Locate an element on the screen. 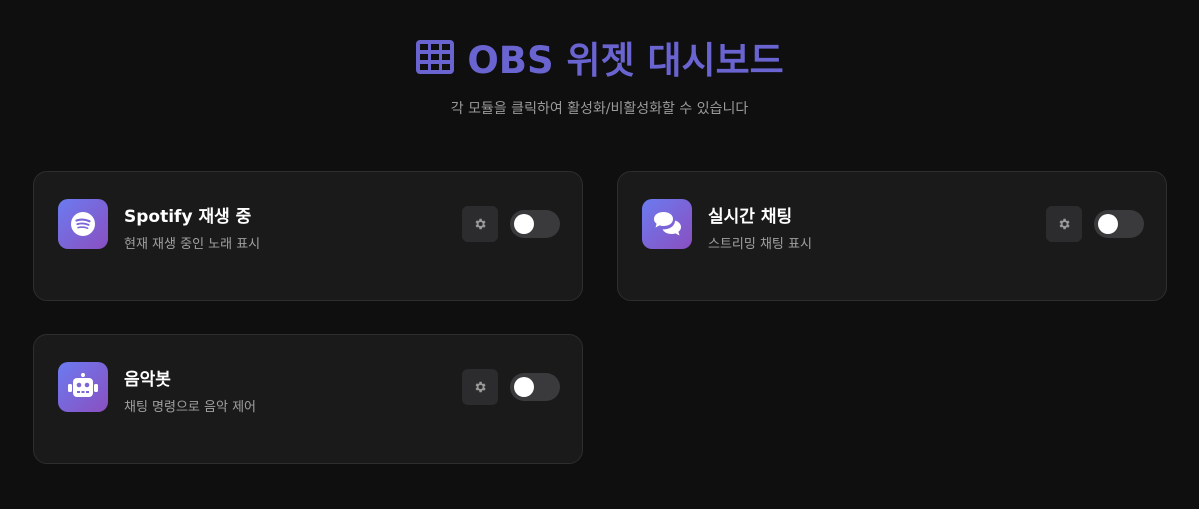  module-description: 현재 재생 중인 노래 표시 is located at coordinates (192, 244).